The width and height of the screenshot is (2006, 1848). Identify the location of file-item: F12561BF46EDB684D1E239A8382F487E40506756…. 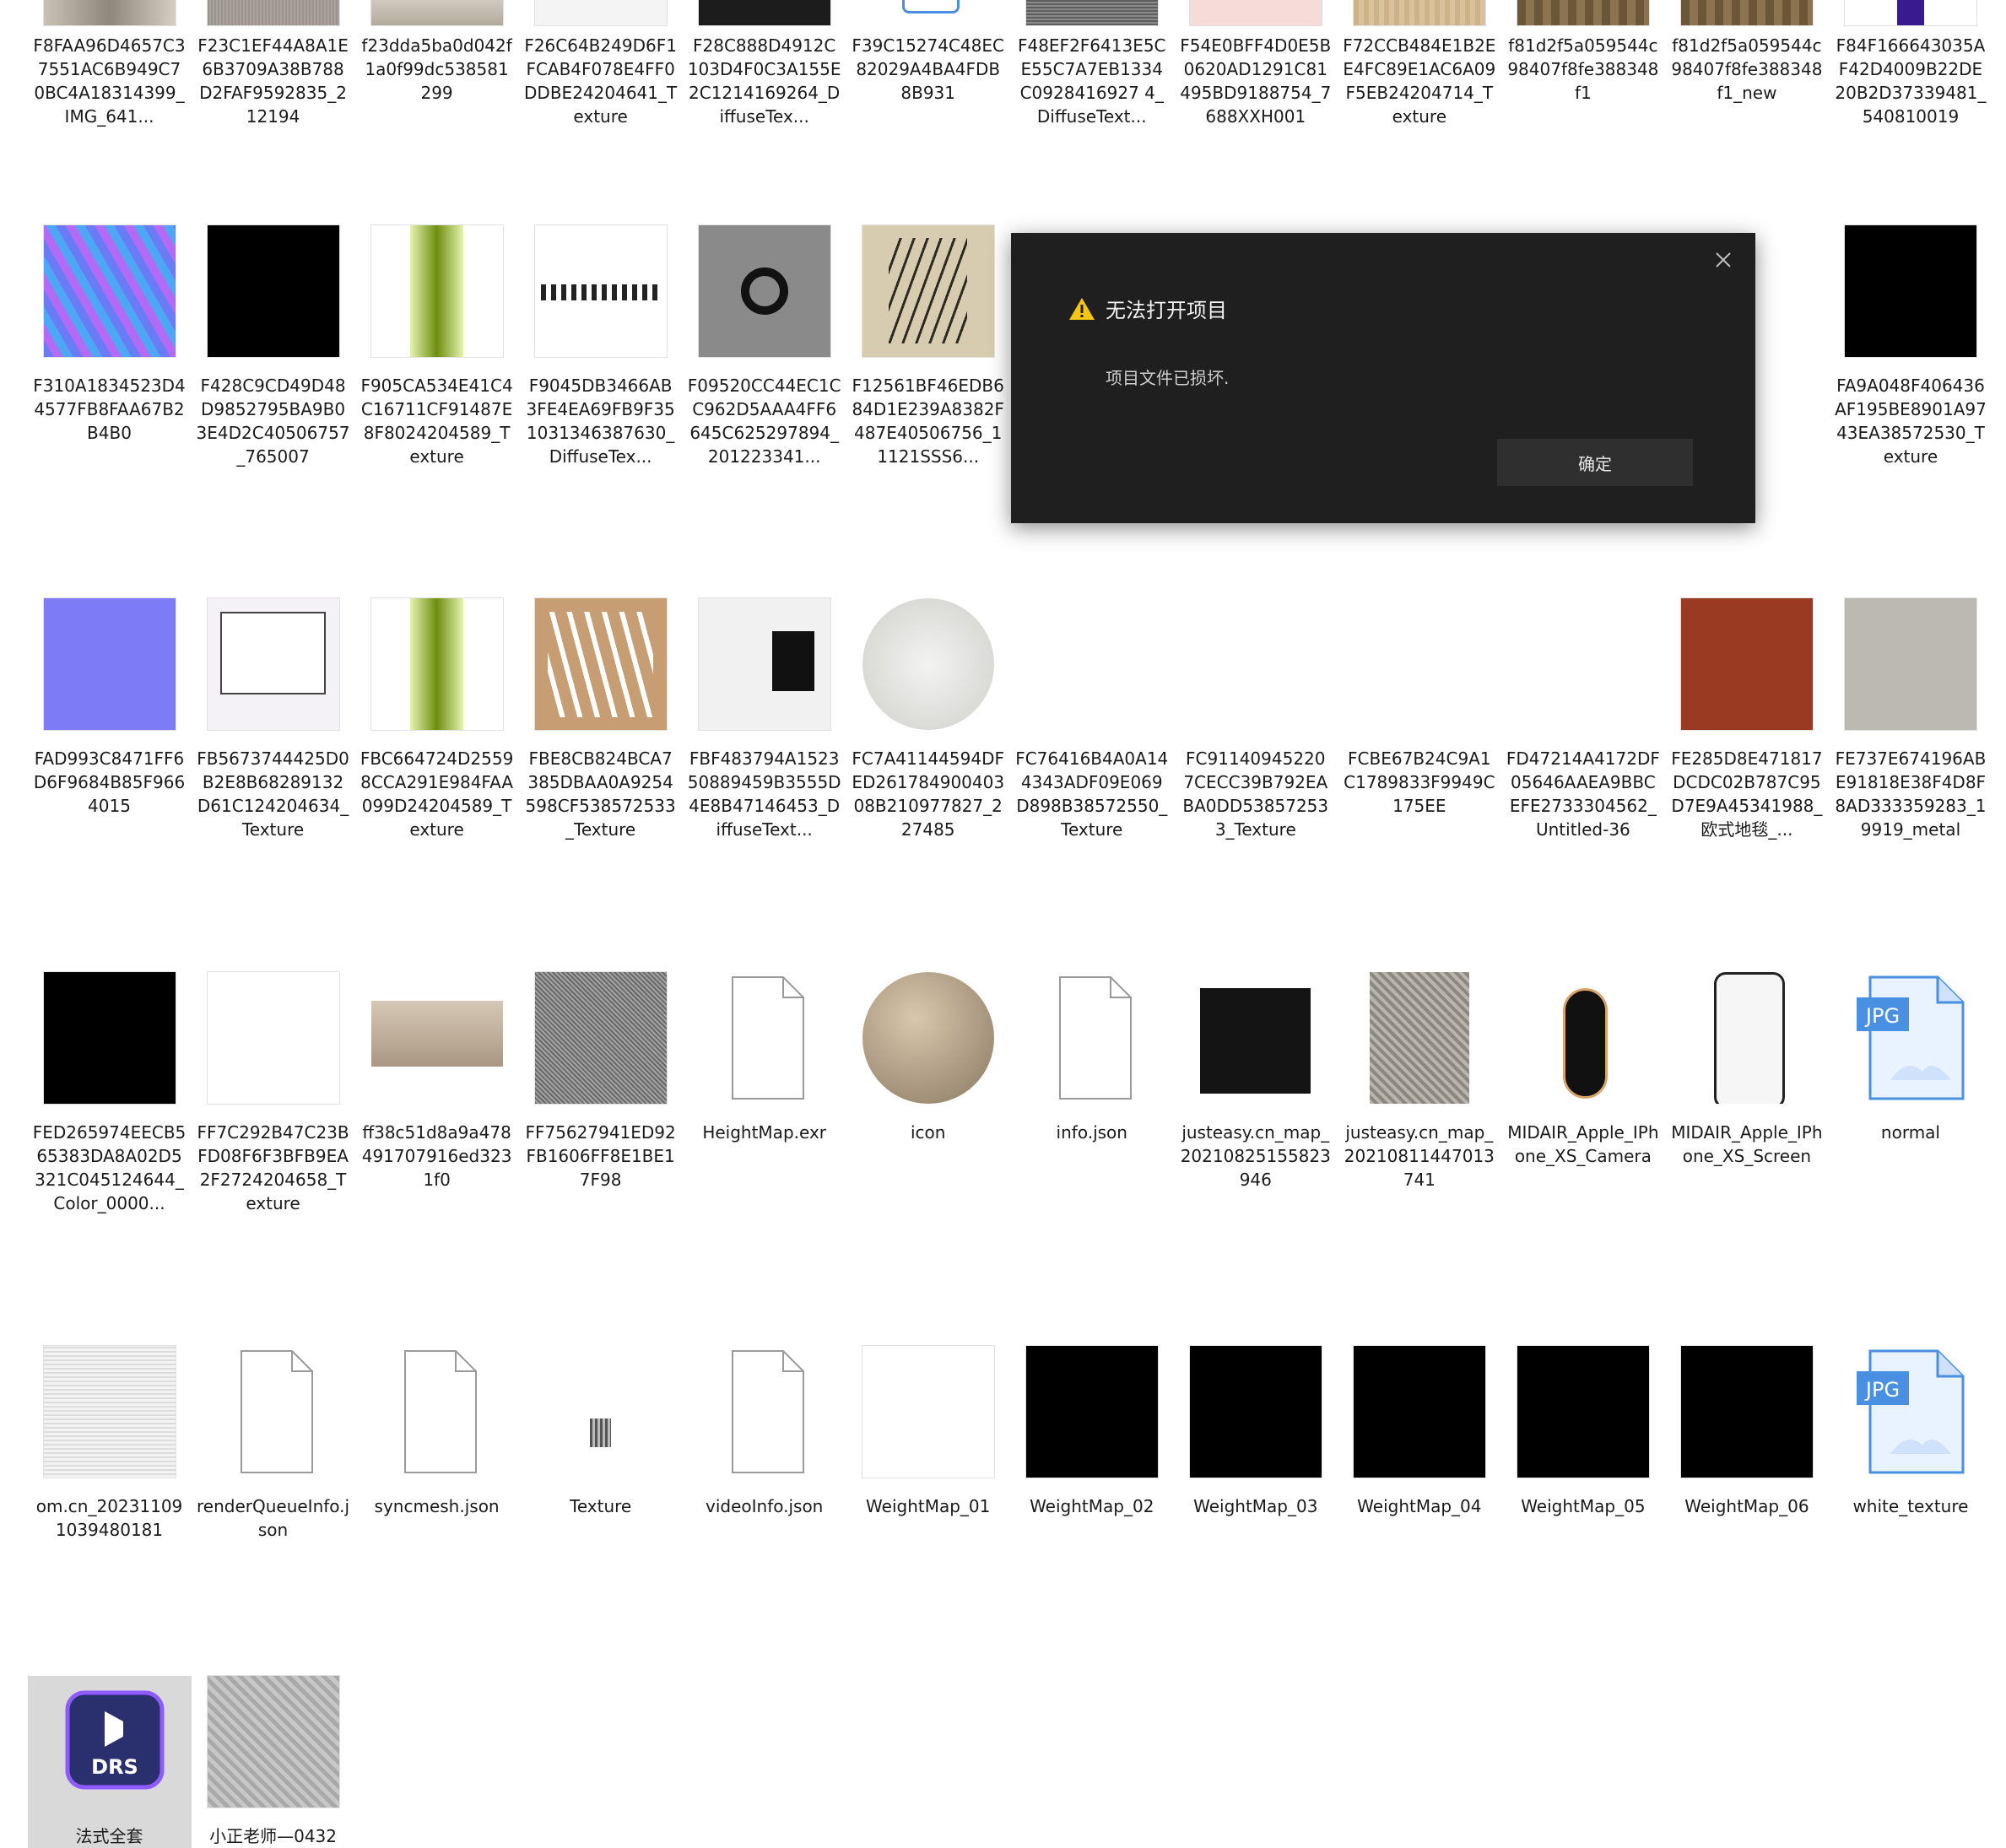
(928, 346).